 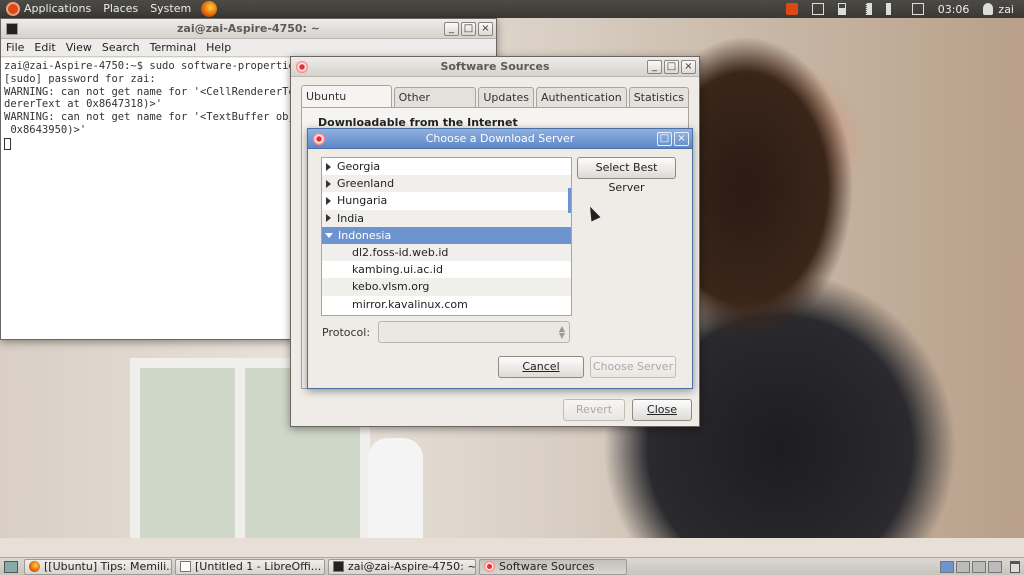 What do you see at coordinates (79, 47) in the screenshot?
I see `menu-view: View` at bounding box center [79, 47].